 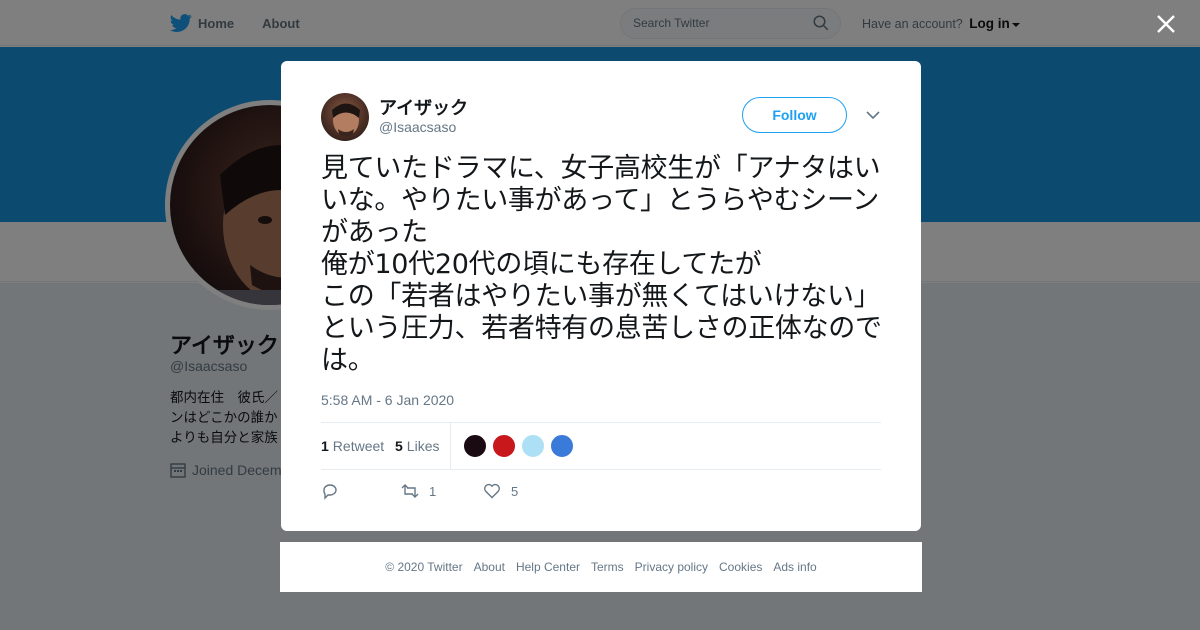 What do you see at coordinates (417, 127) in the screenshot?
I see `author-handle: @Isaacsaso` at bounding box center [417, 127].